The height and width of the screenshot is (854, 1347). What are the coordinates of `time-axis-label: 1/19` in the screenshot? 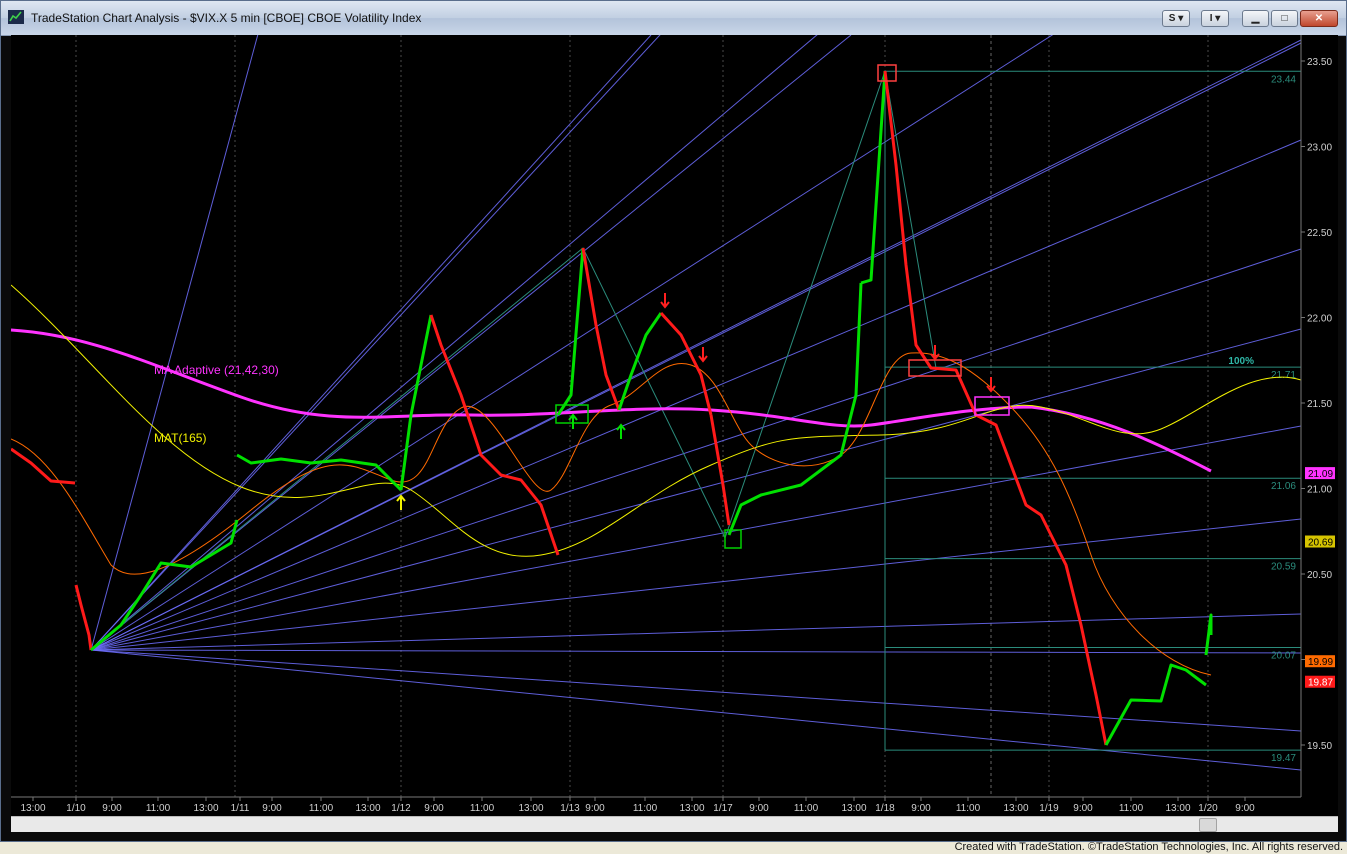 It's located at (1049, 808).